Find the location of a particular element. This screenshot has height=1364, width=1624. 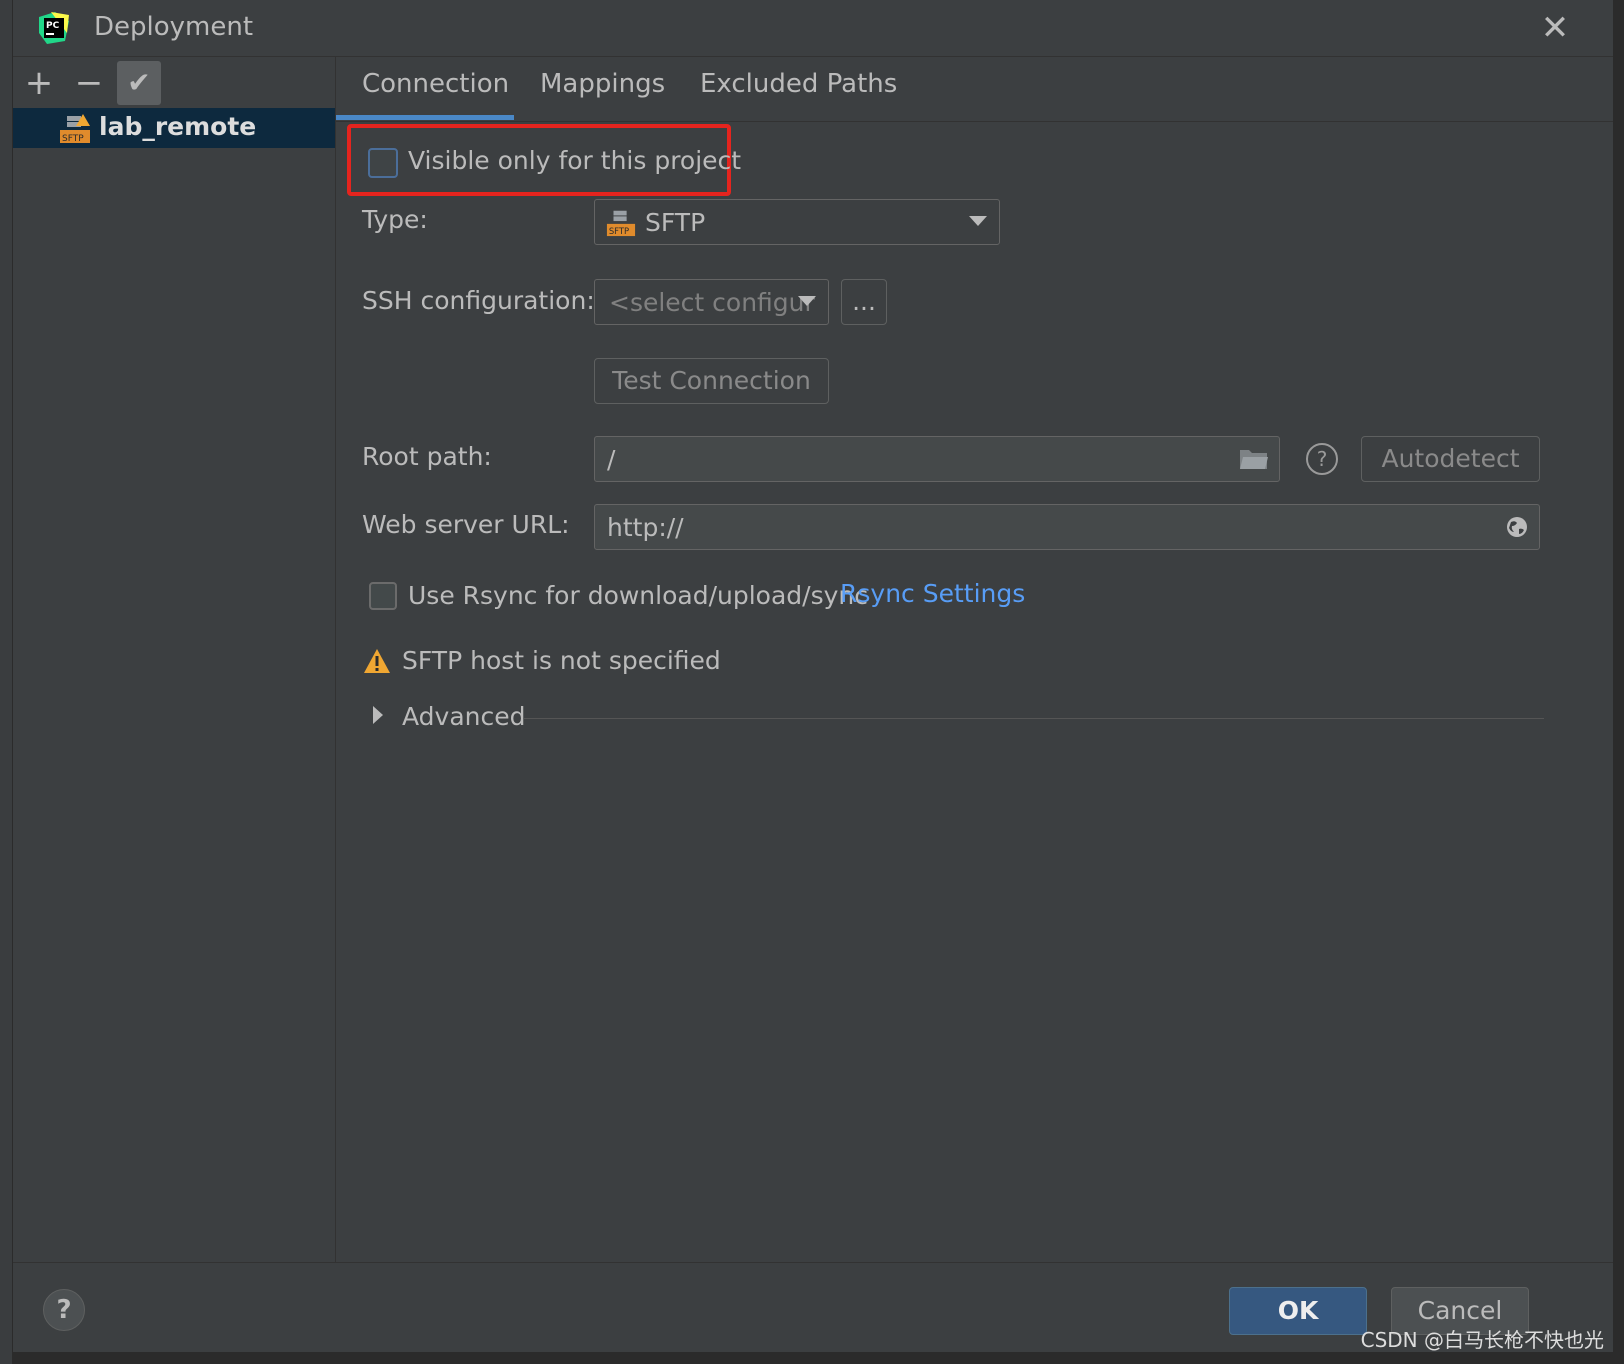

minus-icon: − is located at coordinates (89, 83).